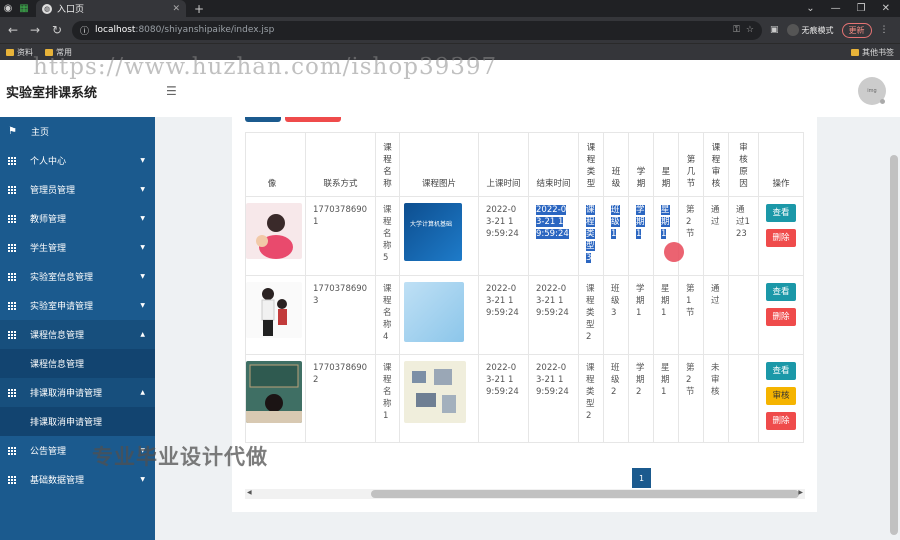 The width and height of the screenshot is (900, 540). Describe the element at coordinates (77, 160) in the screenshot. I see `sidebar-item-profile: 个人中心 ▼` at that location.